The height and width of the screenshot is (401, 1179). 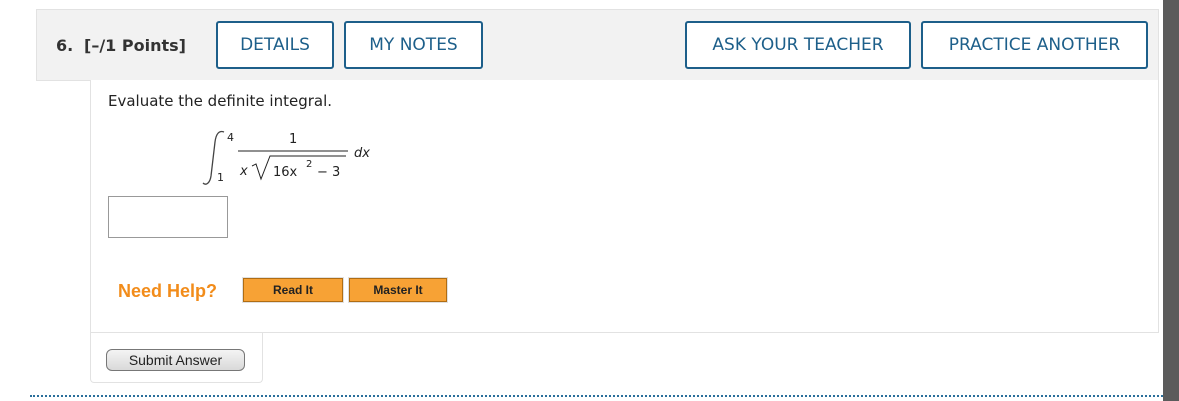 What do you see at coordinates (1171, 200) in the screenshot?
I see `scrollbar-edge` at bounding box center [1171, 200].